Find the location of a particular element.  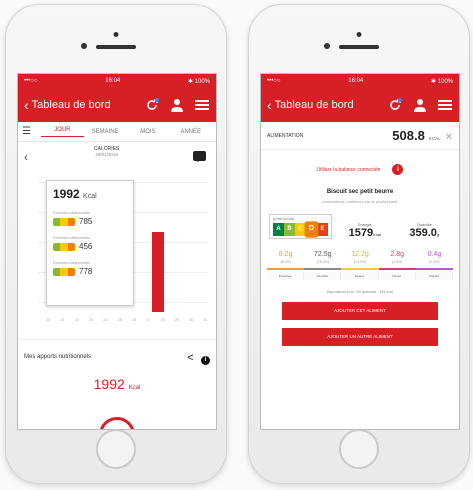

macro-glucides: 72.5g (75.1%) is located at coordinates (322, 257).